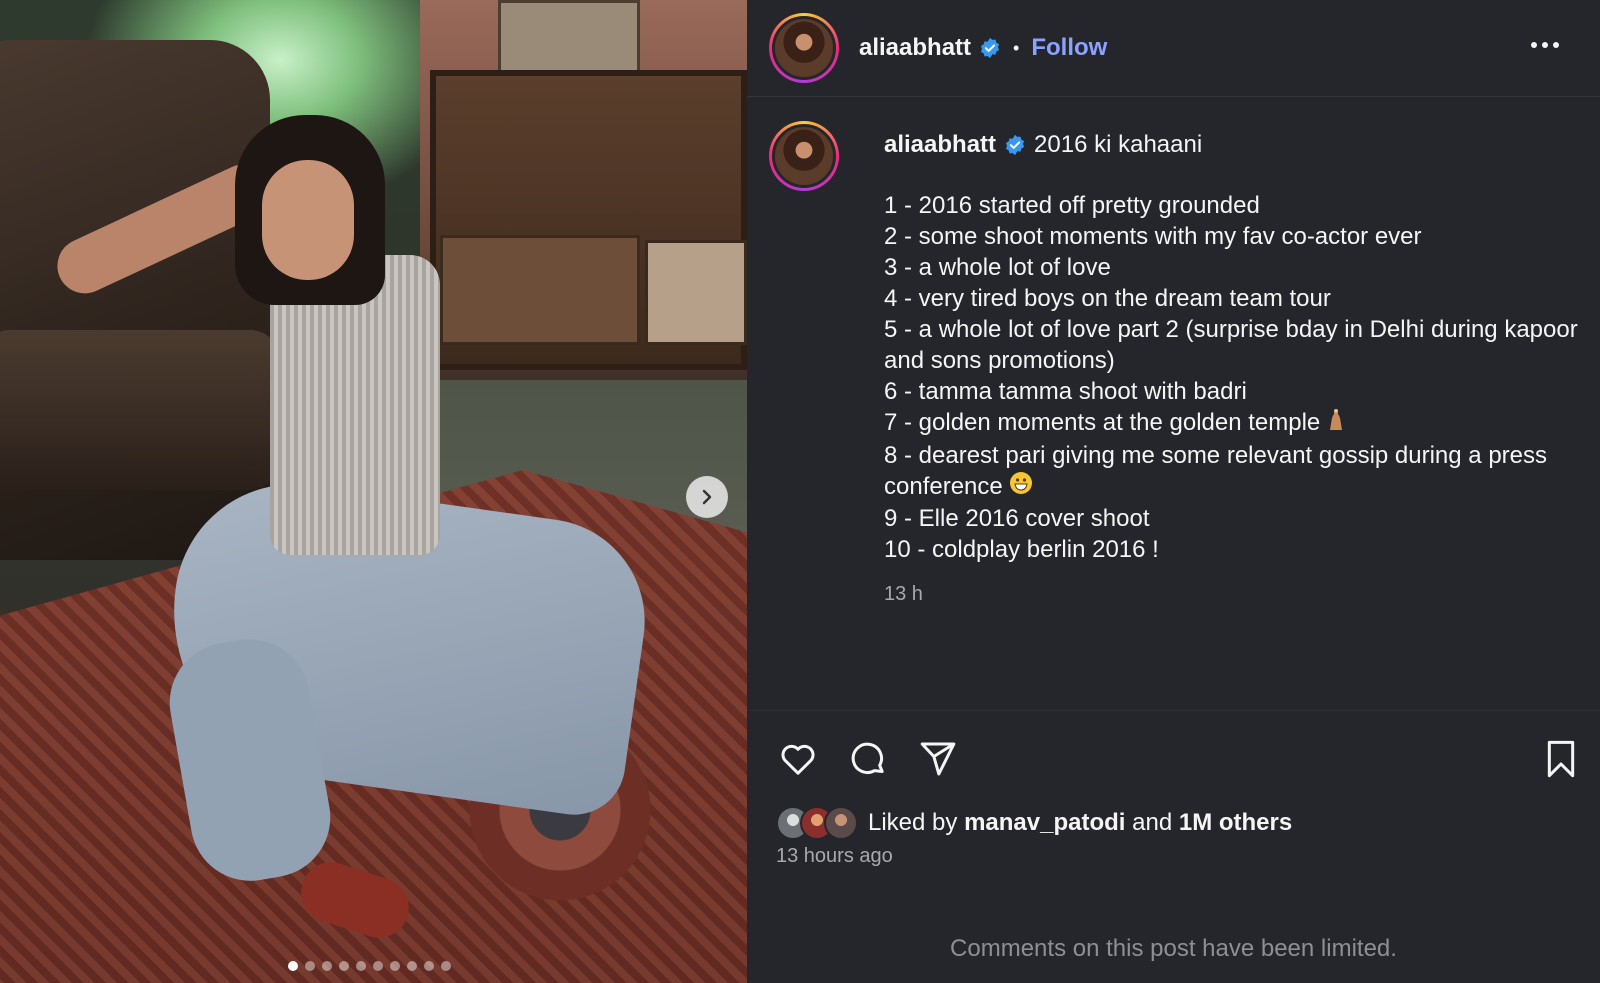  I want to click on caption-line: 10 - coldplay berlin 2016 !, so click(1021, 550).